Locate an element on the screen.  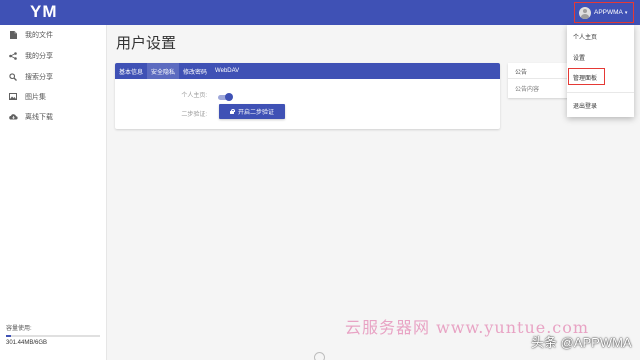
settings-tabs: 基本信息 安全隐私 修改密码 WebDAV is located at coordinates (307, 71).